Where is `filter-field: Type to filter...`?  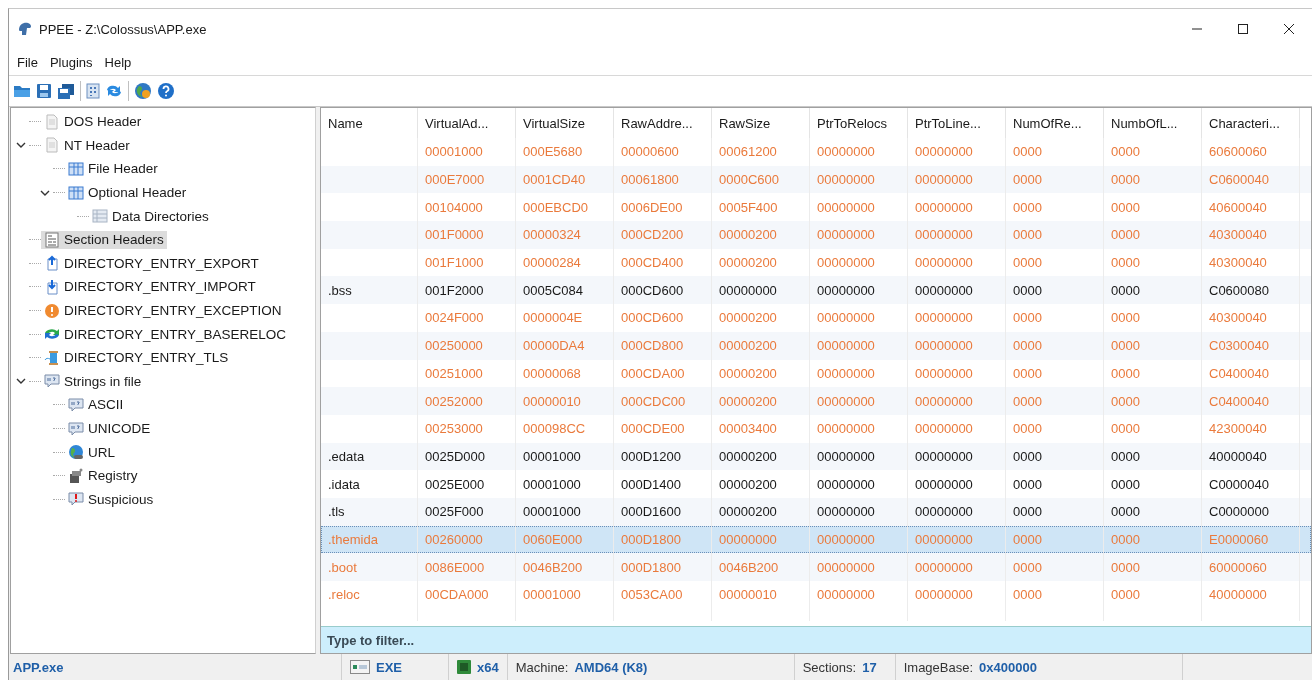
filter-field: Type to filter... is located at coordinates (816, 640).